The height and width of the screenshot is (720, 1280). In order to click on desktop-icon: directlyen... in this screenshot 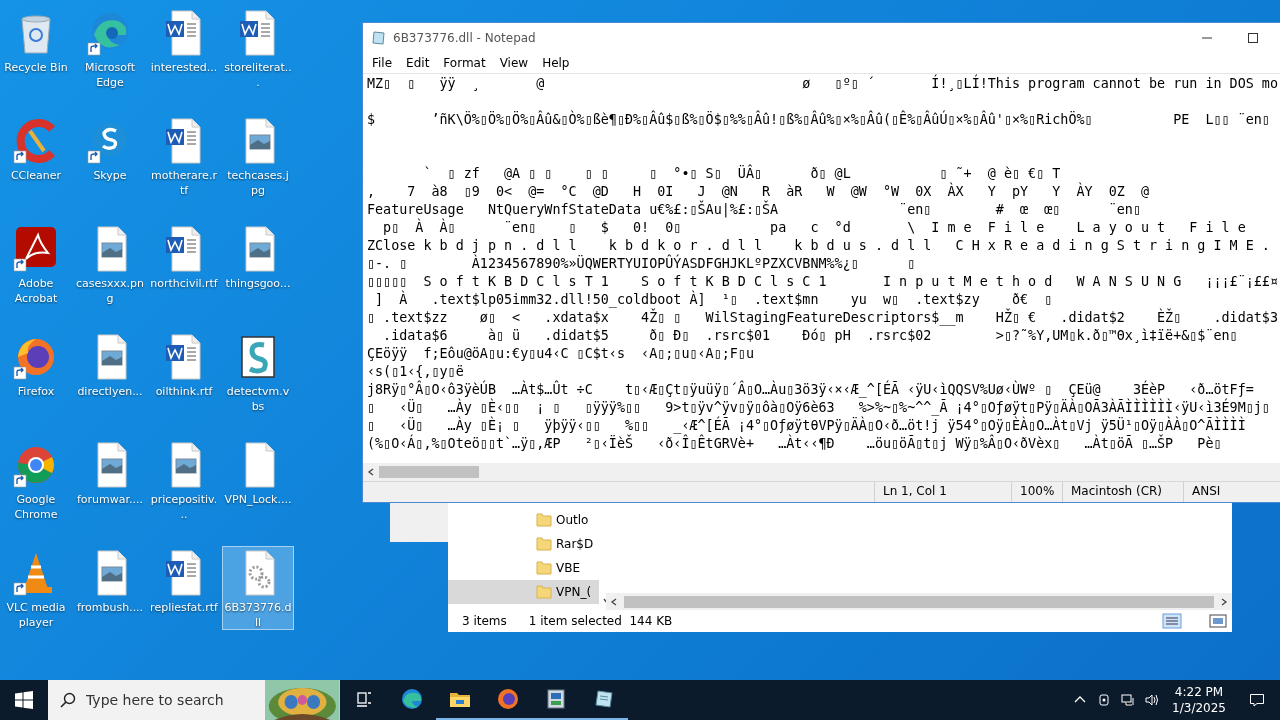, I will do `click(110, 372)`.